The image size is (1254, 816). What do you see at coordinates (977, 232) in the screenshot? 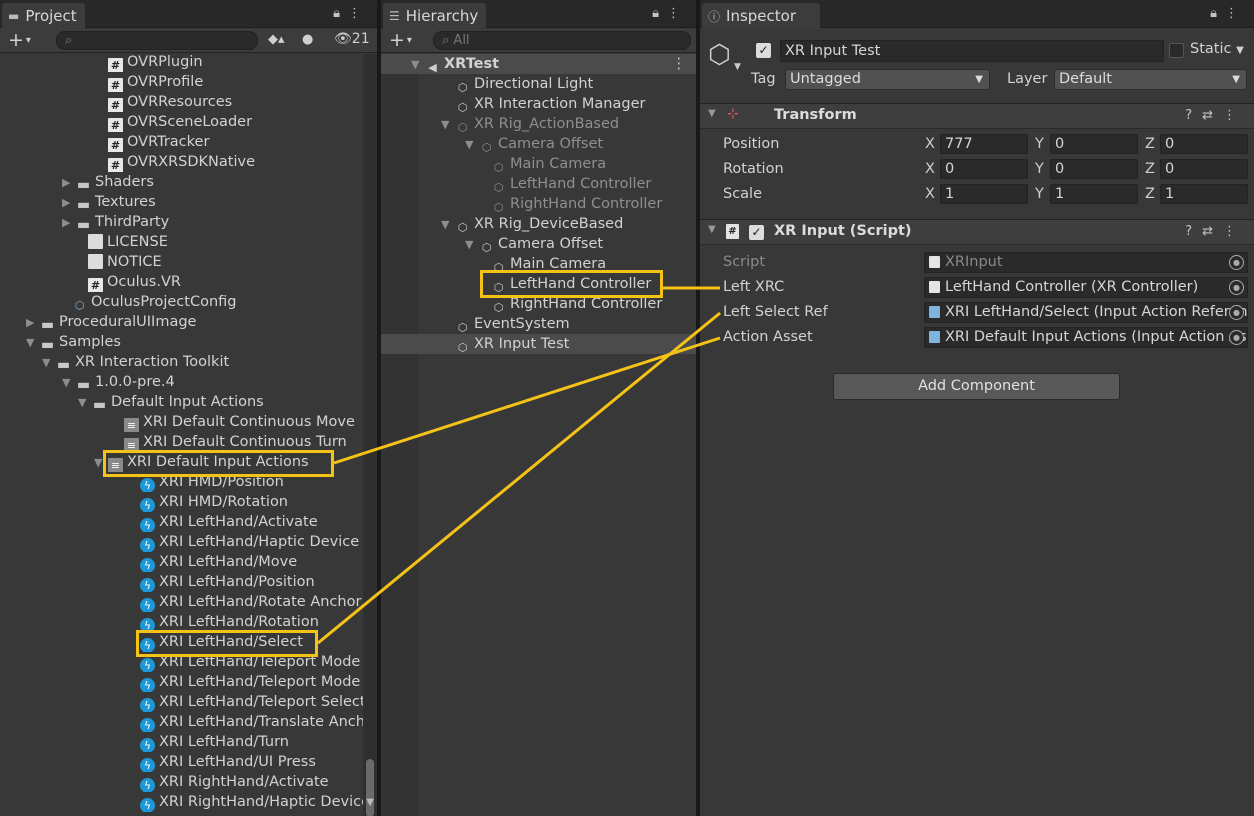
I see `xr-input-component-header: ▼ # ✓ XR Input (Script) ?⇄⋮` at bounding box center [977, 232].